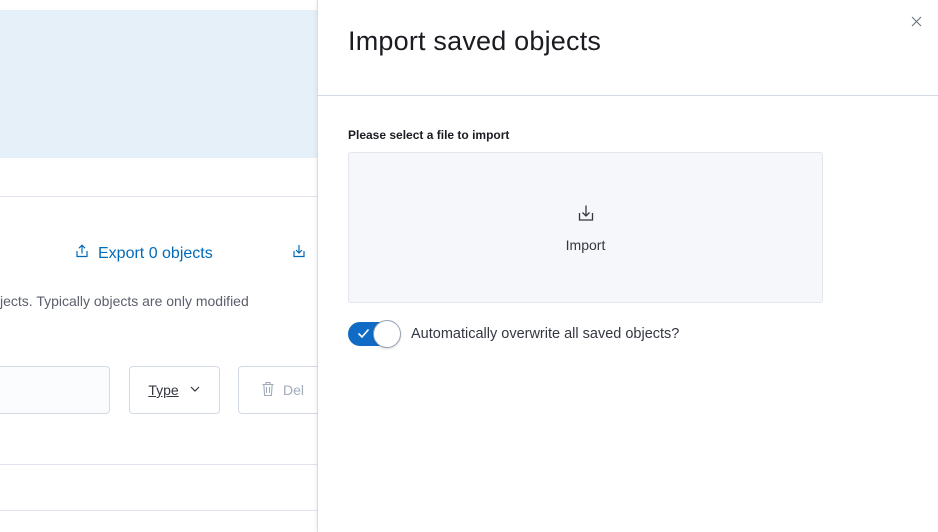  I want to click on export-objects-label: Export 0 objects, so click(155, 253).